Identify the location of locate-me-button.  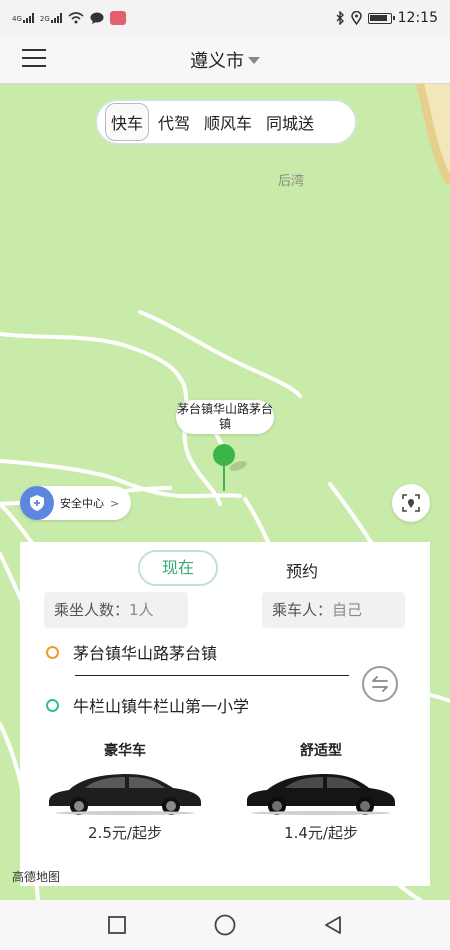
(411, 503).